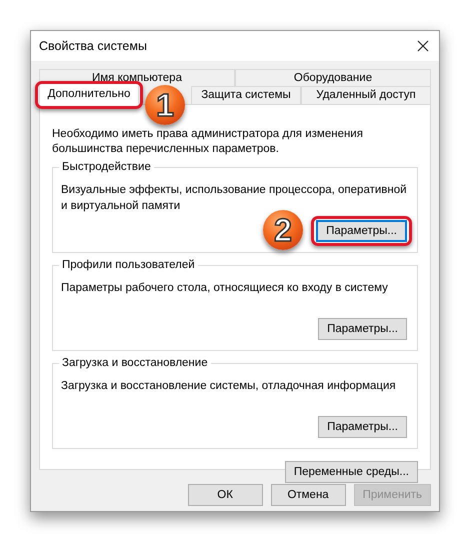  What do you see at coordinates (208, 142) in the screenshot?
I see `intro-text: Необходимо иметь права администратора для изменения большинства перечисленных параметров.` at bounding box center [208, 142].